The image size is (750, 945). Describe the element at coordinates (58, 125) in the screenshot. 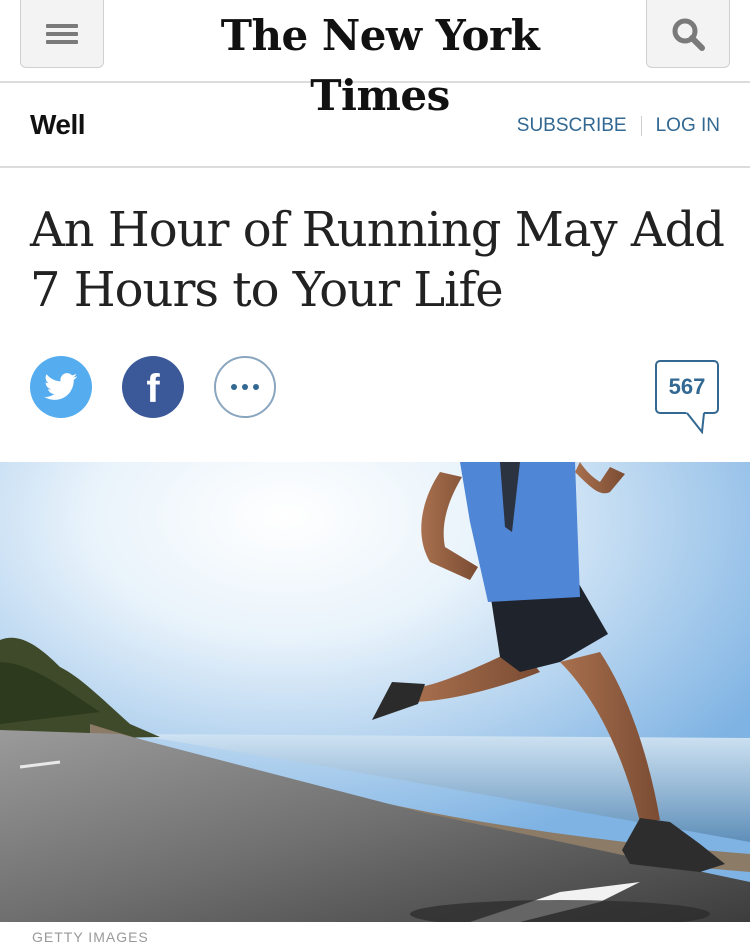

I see `section-name: Well` at that location.